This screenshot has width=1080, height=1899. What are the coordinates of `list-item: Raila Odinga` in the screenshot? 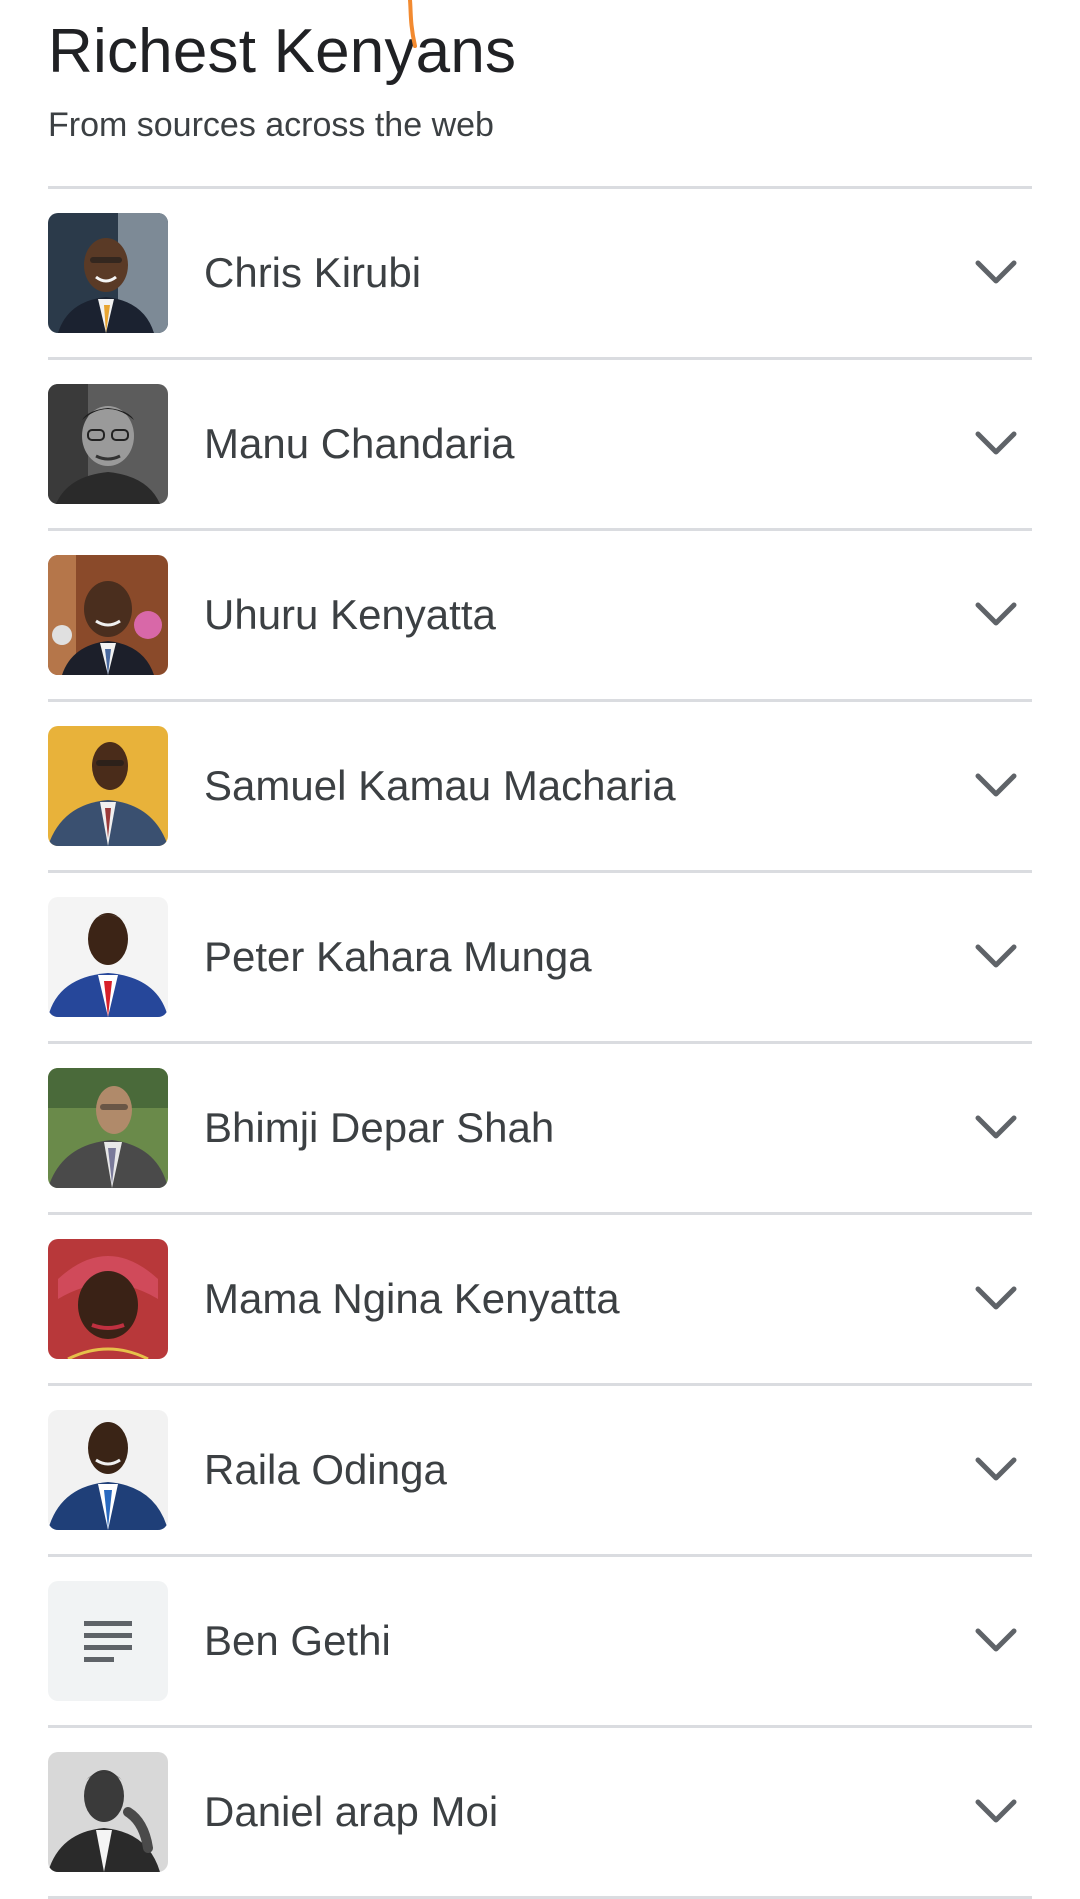 It's located at (540, 1471).